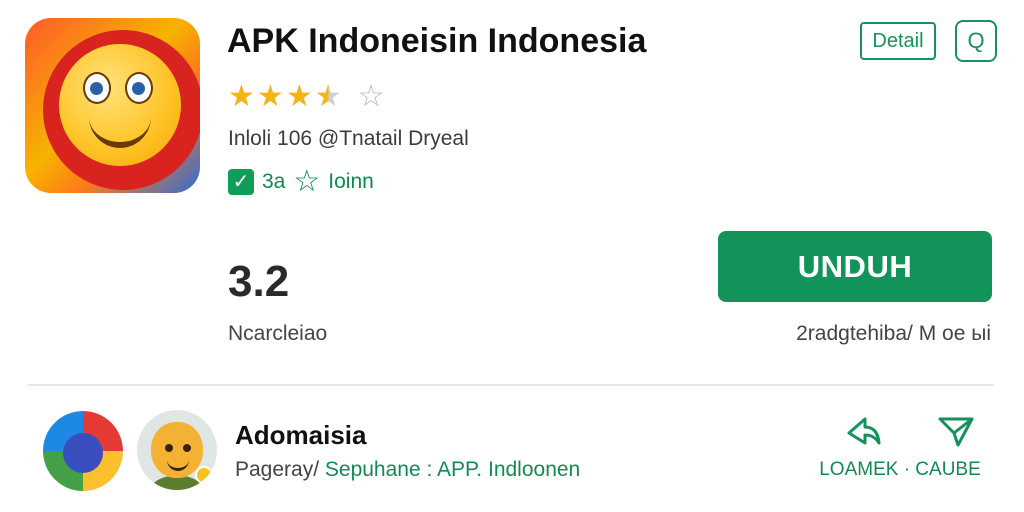  Describe the element at coordinates (900, 469) in the screenshot. I see `action-labels: LOAMEK · CAUBE` at that location.